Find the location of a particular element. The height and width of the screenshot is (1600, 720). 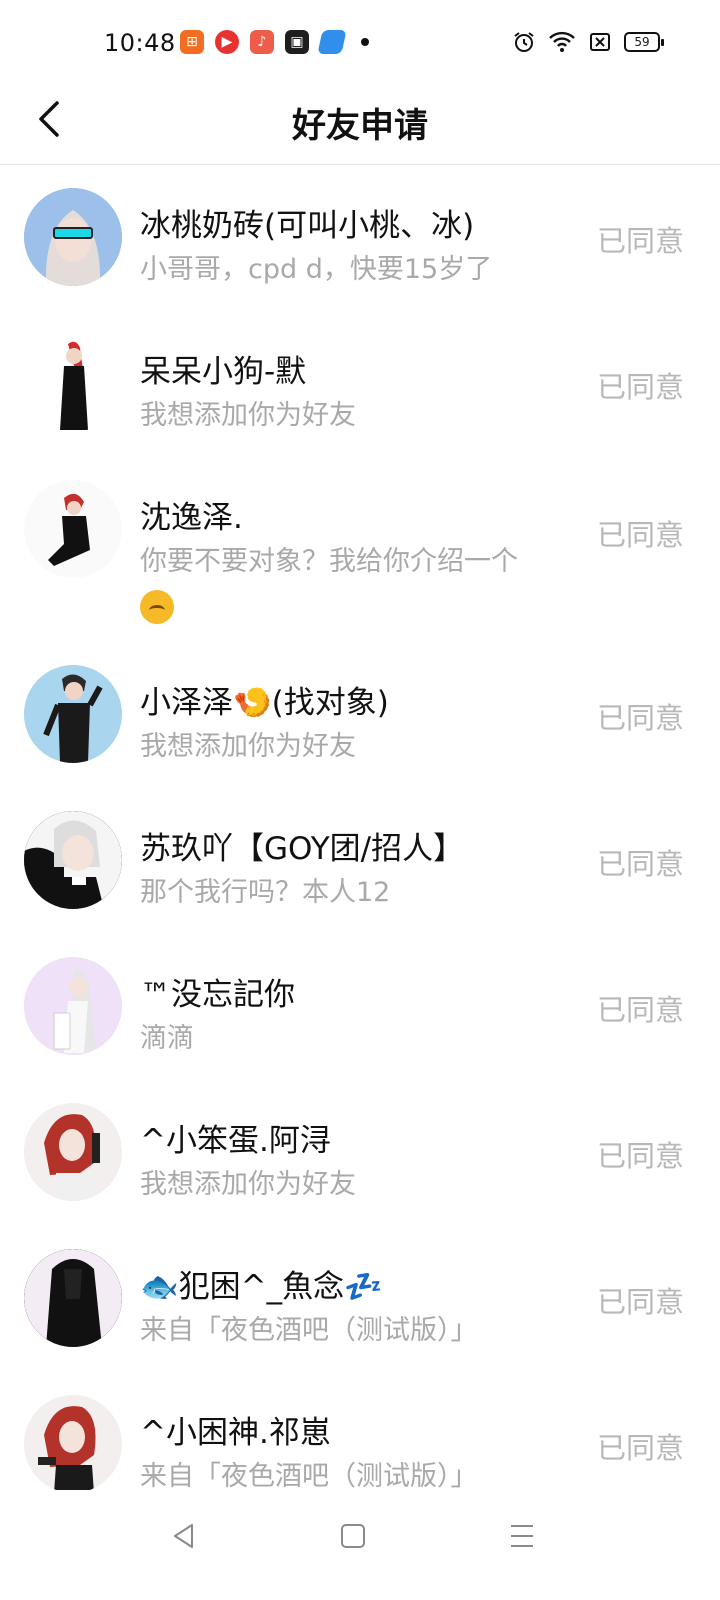

nav-home-button is located at coordinates (353, 1536).